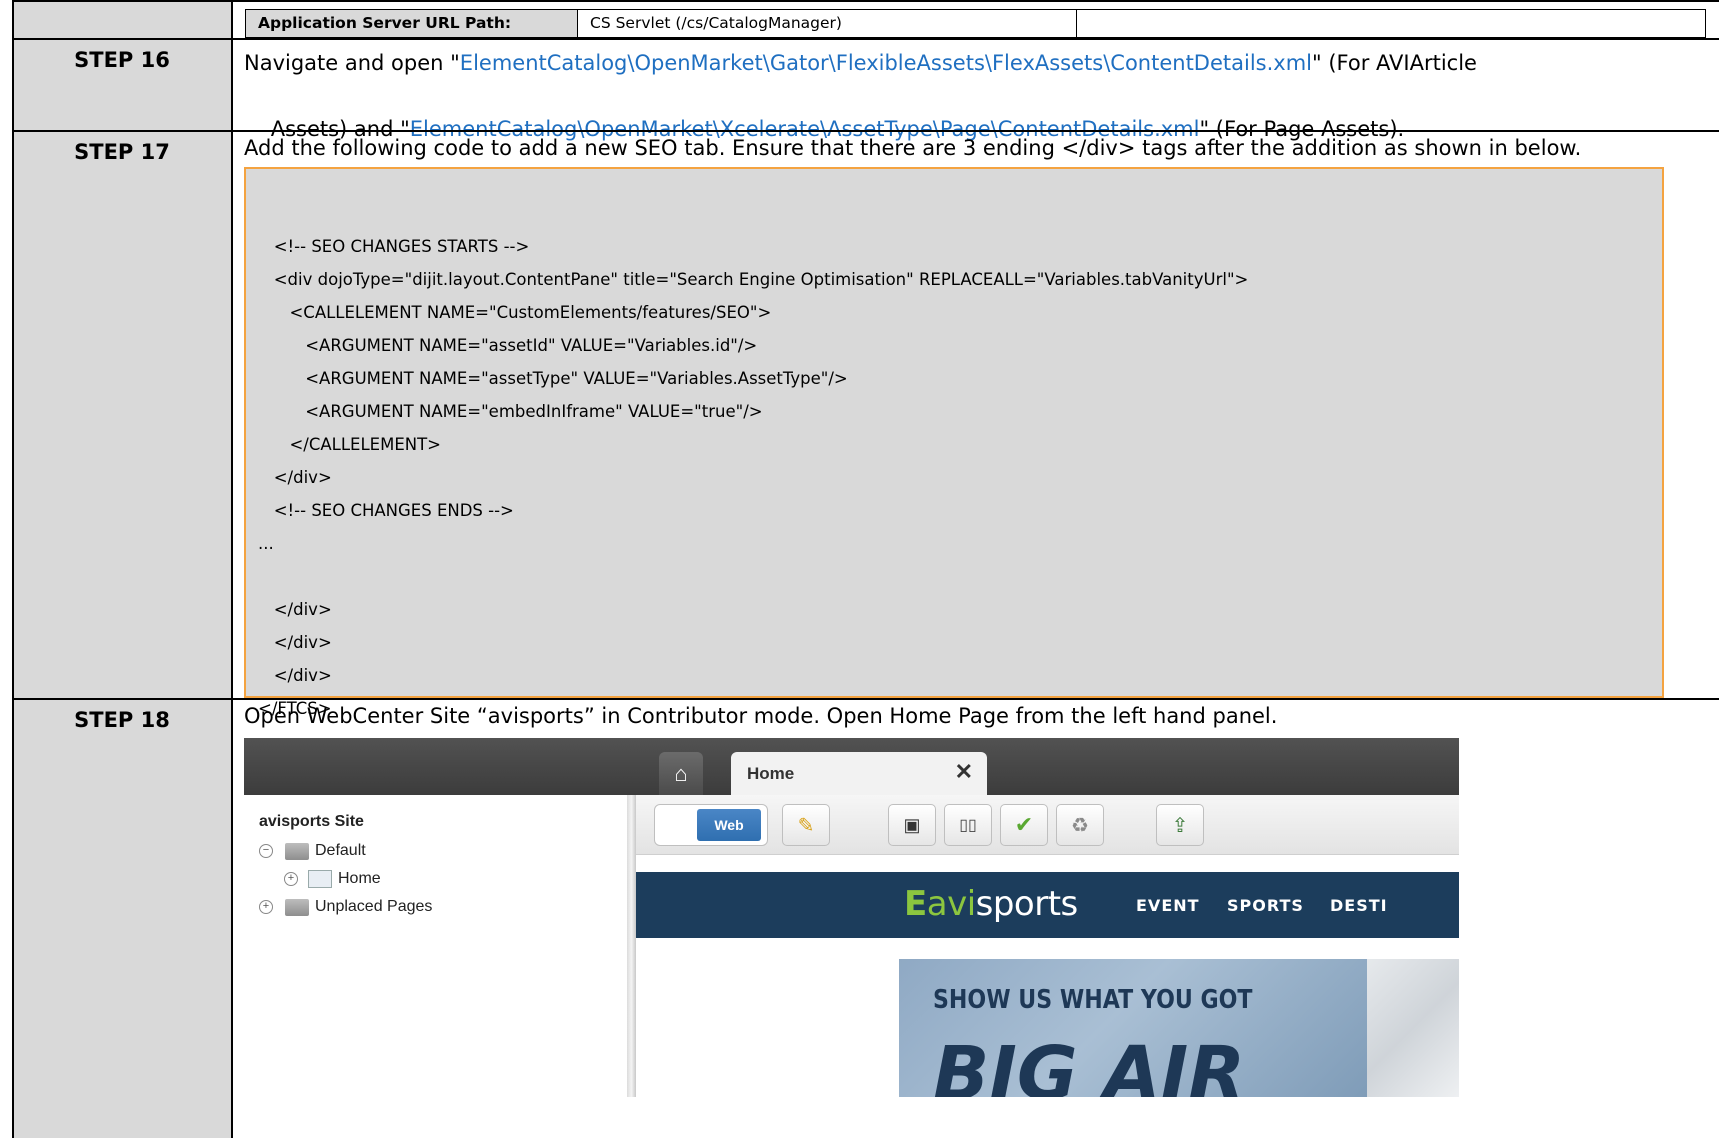  What do you see at coordinates (232, 569) in the screenshot?
I see `table-column-divider` at bounding box center [232, 569].